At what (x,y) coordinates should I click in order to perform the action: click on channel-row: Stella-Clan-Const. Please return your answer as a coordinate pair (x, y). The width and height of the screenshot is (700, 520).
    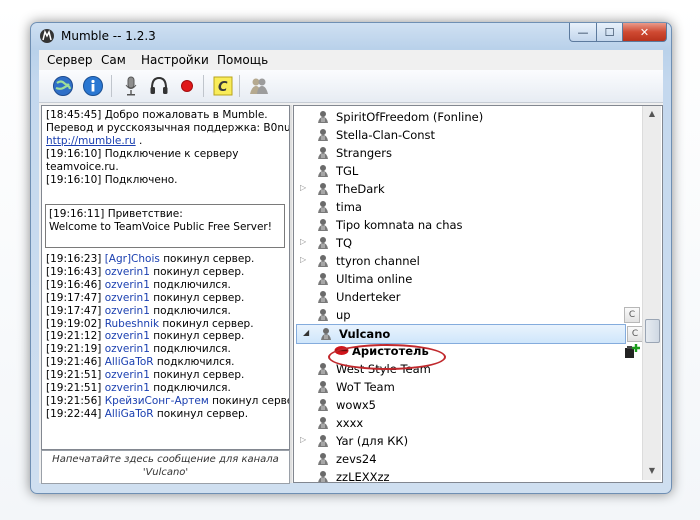
    Looking at the image, I should click on (468, 135).